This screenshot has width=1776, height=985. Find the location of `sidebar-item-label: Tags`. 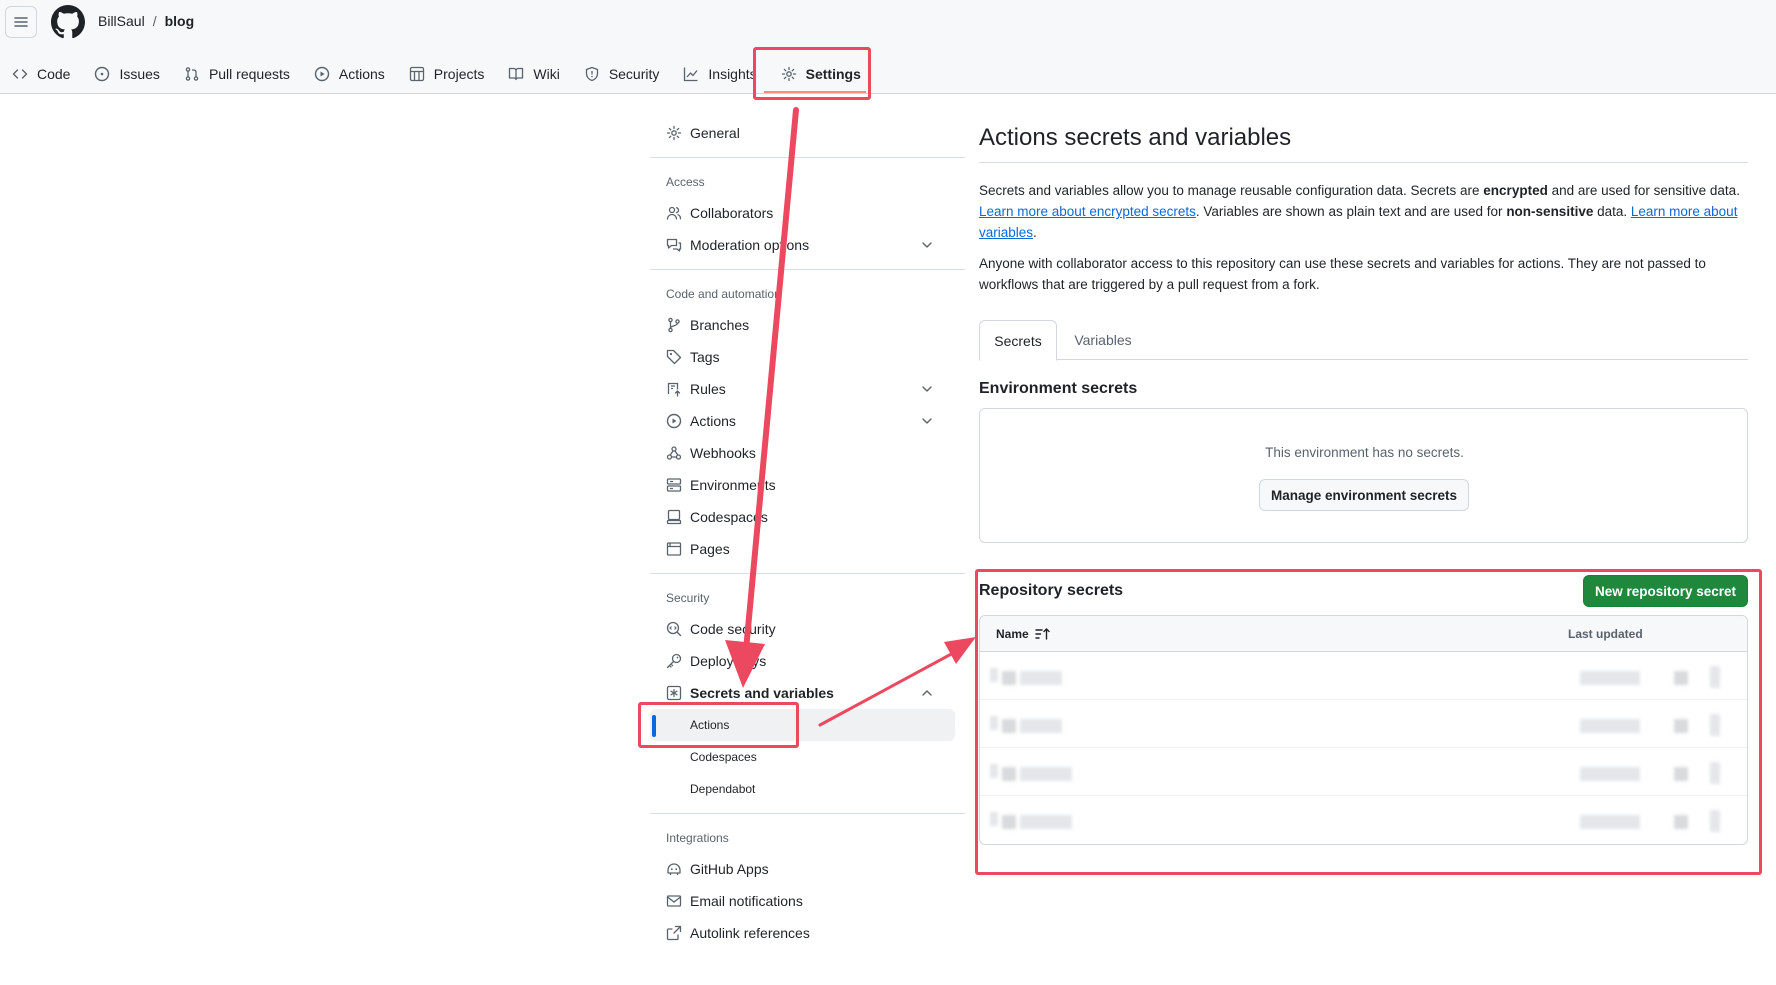

sidebar-item-label: Tags is located at coordinates (705, 357).